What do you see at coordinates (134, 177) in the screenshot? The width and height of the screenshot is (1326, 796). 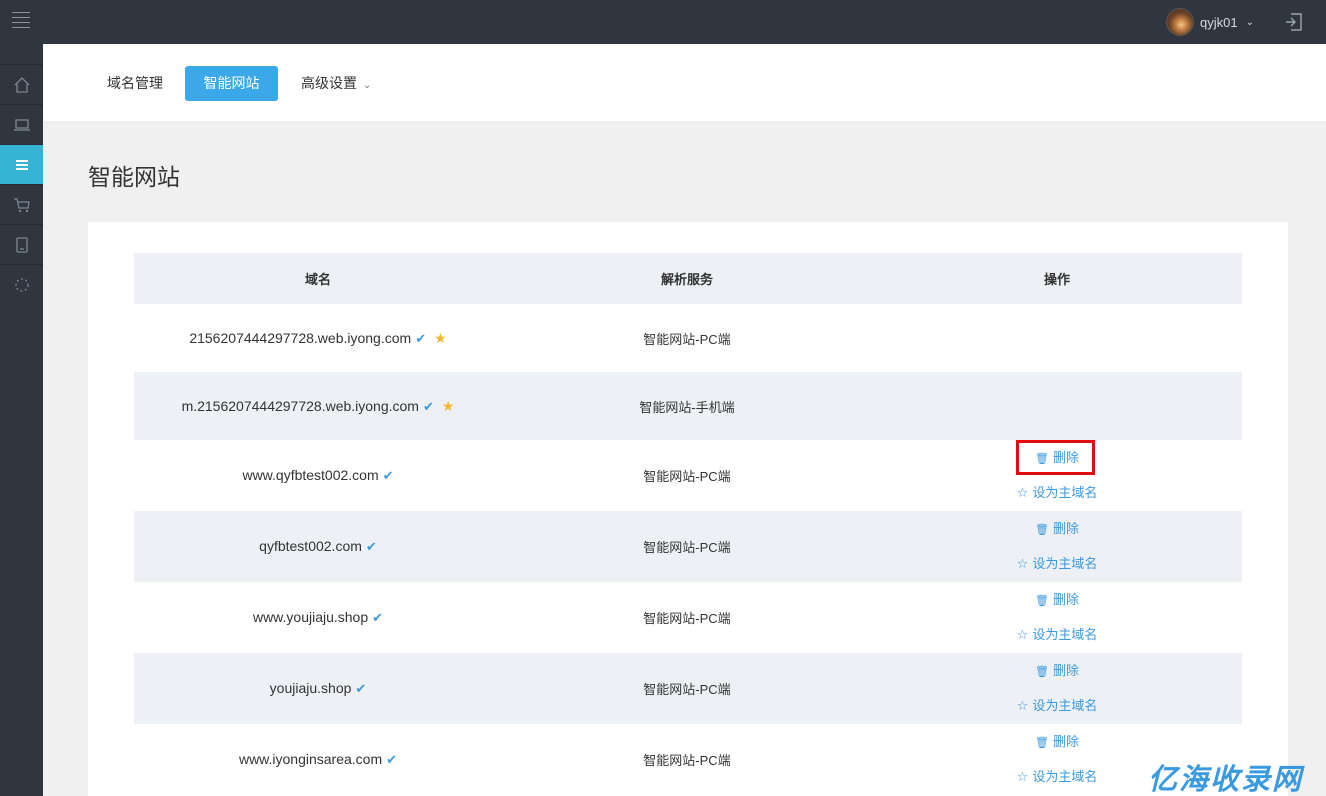 I see `page-title: 智能网站` at bounding box center [134, 177].